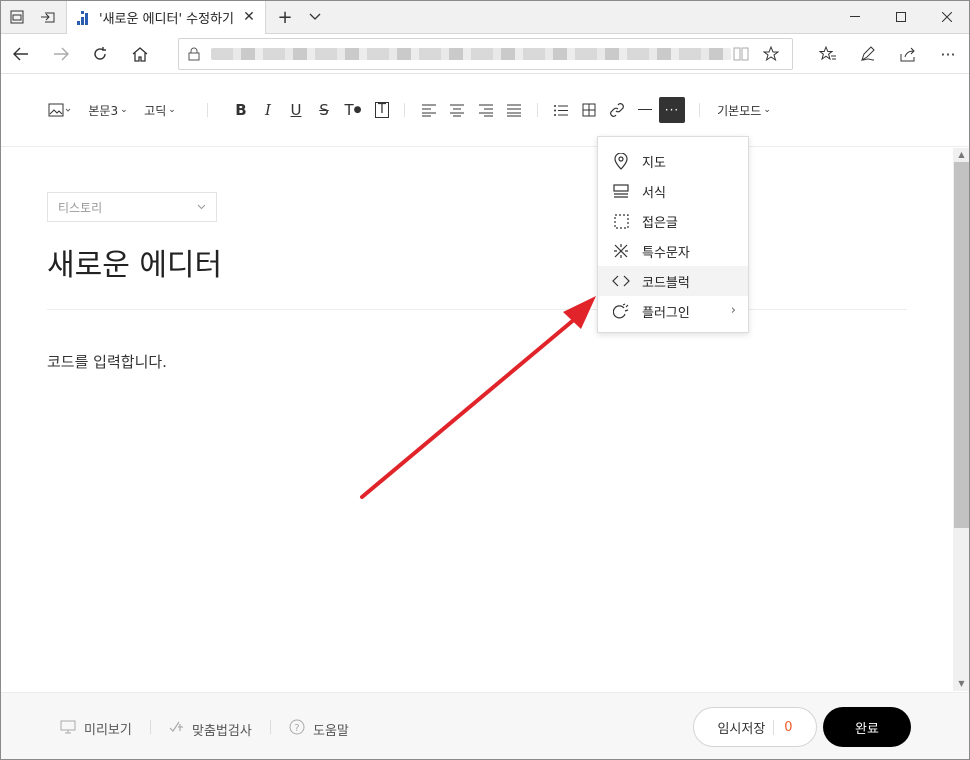  I want to click on category-label: 티스토리, so click(80, 207).